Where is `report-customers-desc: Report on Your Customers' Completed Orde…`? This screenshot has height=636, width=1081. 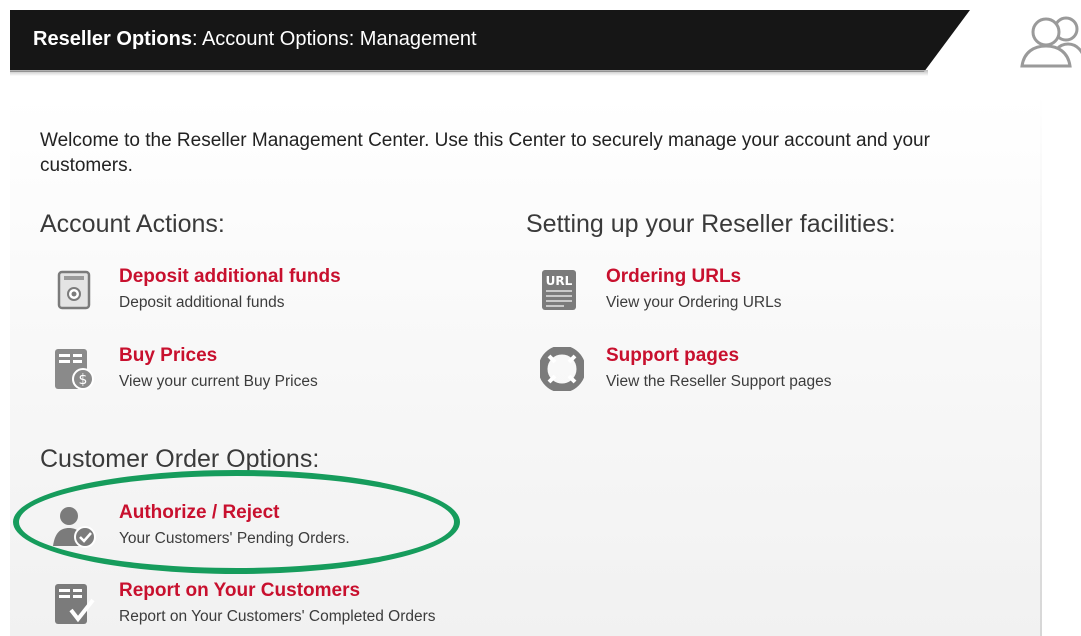
report-customers-desc: Report on Your Customers' Completed Orde… is located at coordinates (277, 616).